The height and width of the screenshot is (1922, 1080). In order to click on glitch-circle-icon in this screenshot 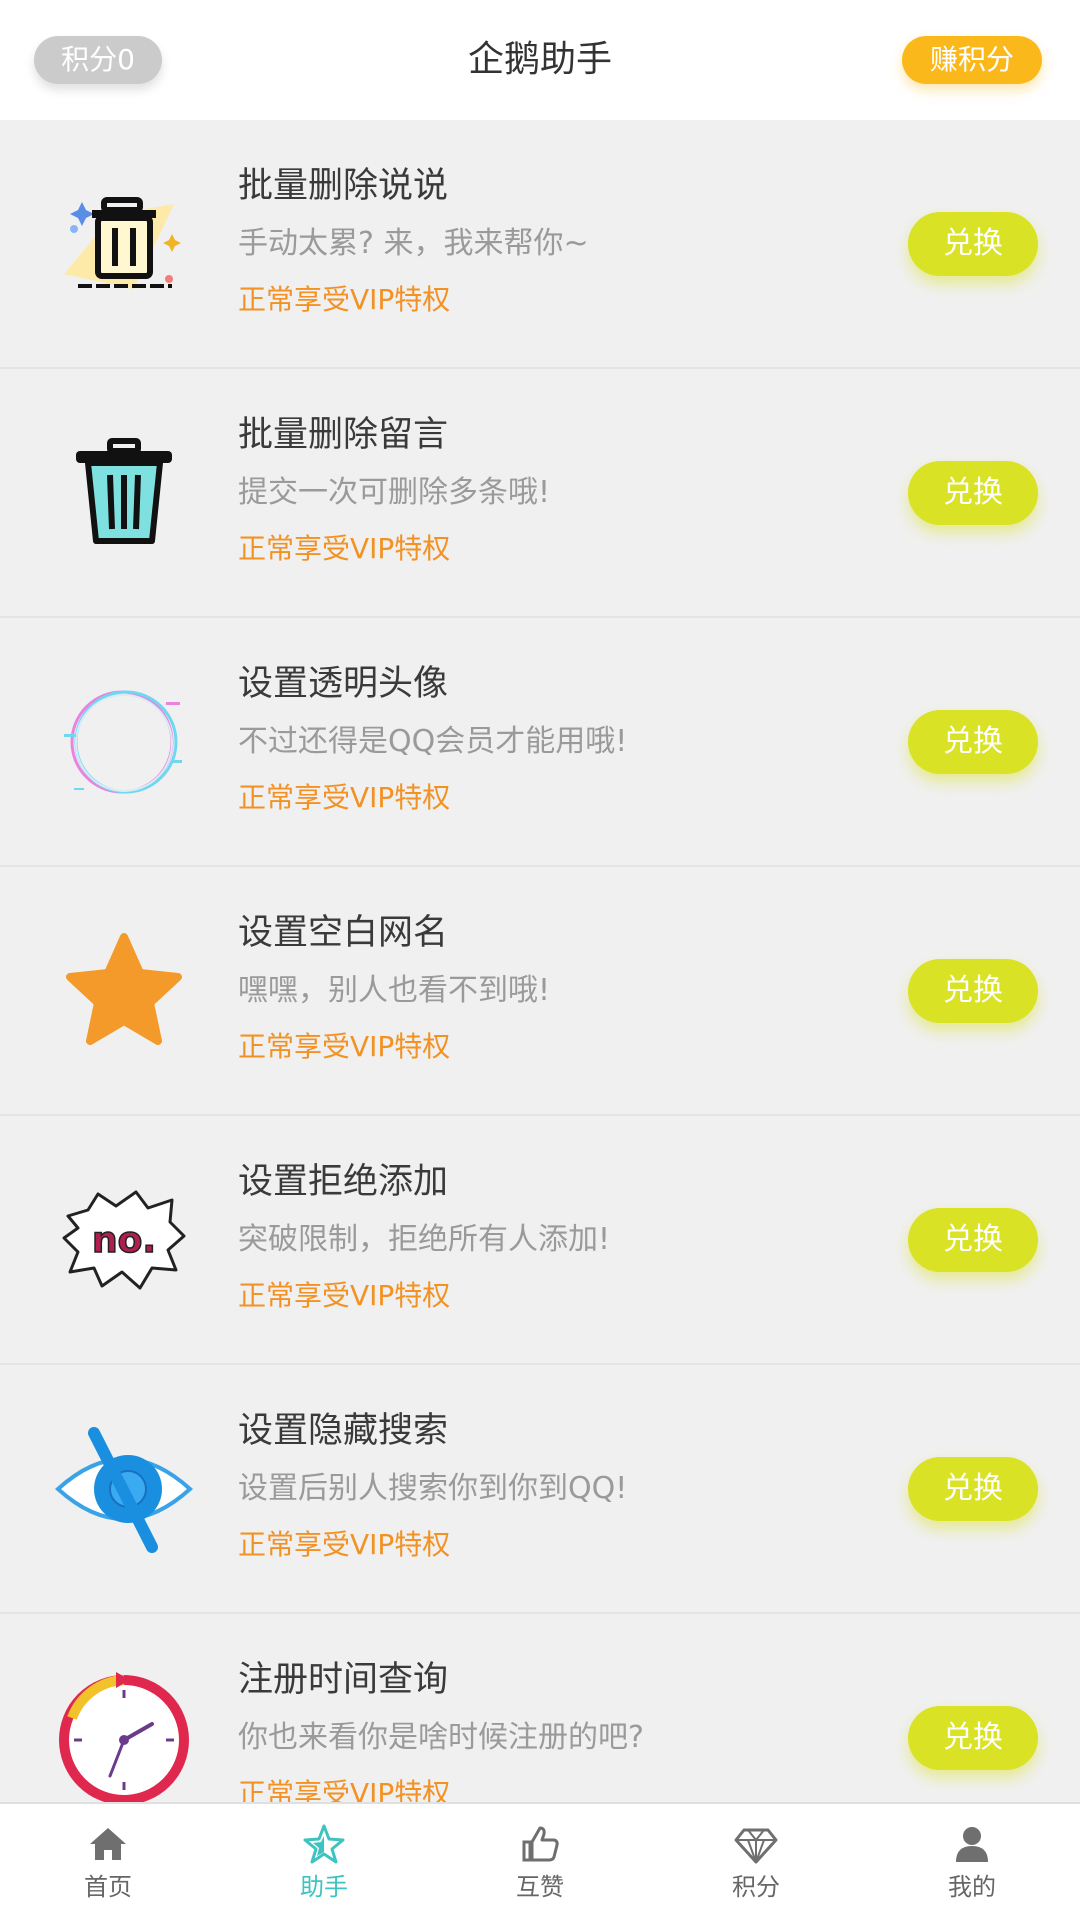, I will do `click(124, 742)`.